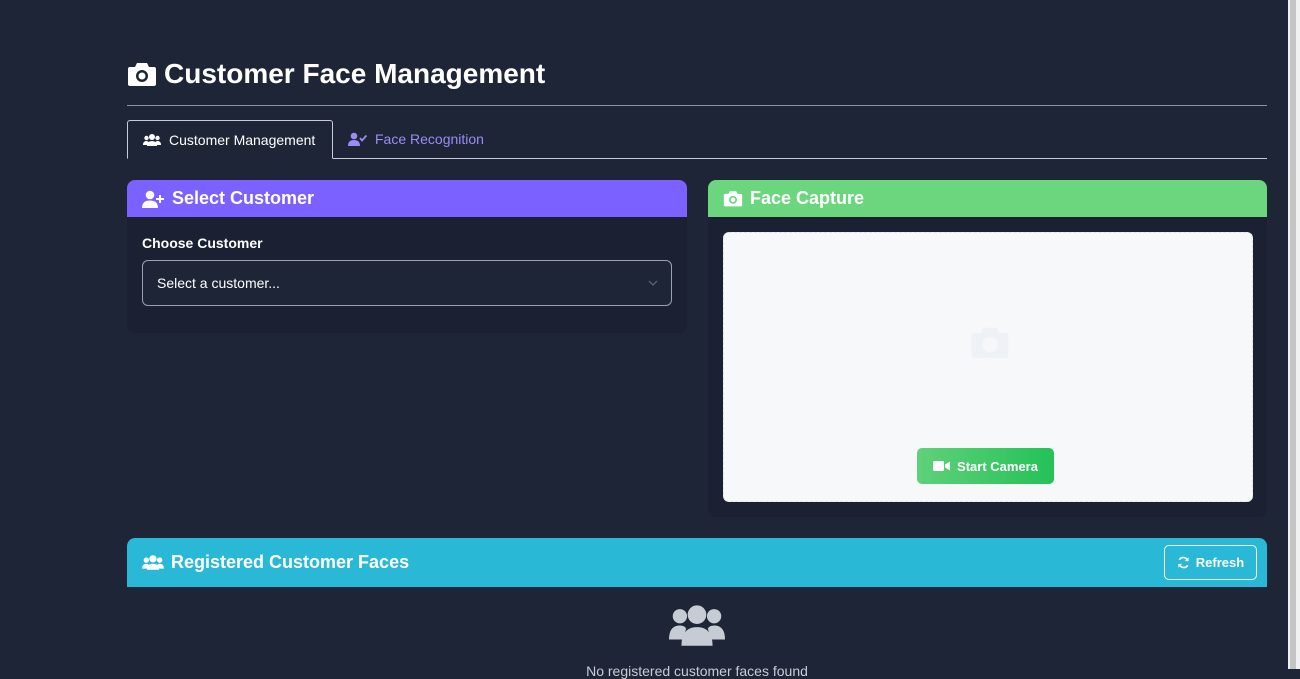 Image resolution: width=1300 pixels, height=679 pixels. Describe the element at coordinates (697, 562) in the screenshot. I see `registered-faces-header: Registered Customer Faces` at that location.